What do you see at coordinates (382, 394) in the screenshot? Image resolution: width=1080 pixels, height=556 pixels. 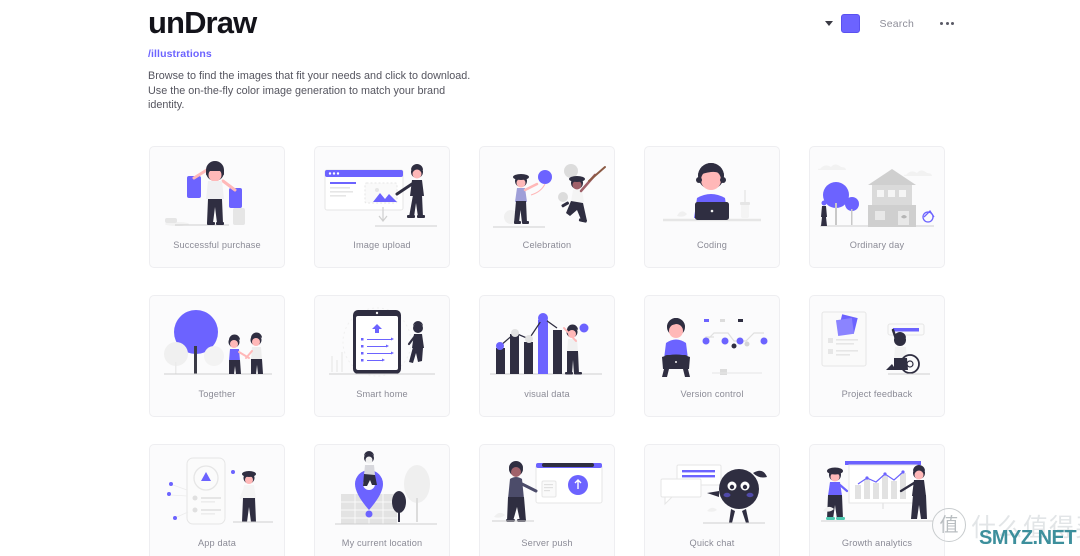 I see `illustration-card-label: Smart home` at bounding box center [382, 394].